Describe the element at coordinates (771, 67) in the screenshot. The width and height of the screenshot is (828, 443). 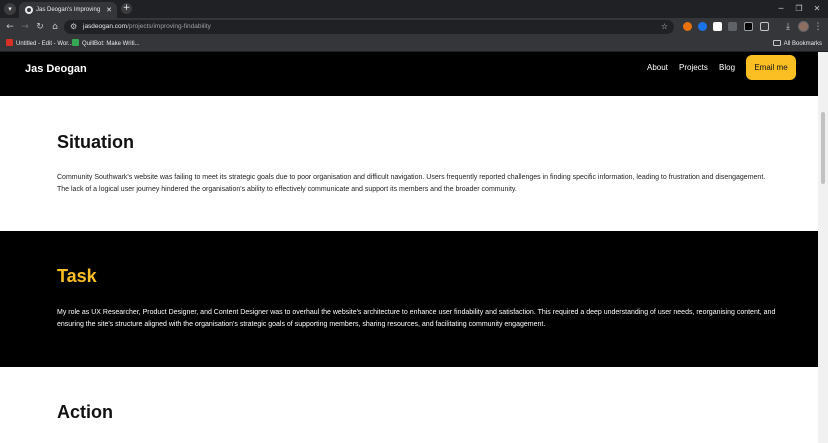
I see `email-me-button: Email me` at that location.